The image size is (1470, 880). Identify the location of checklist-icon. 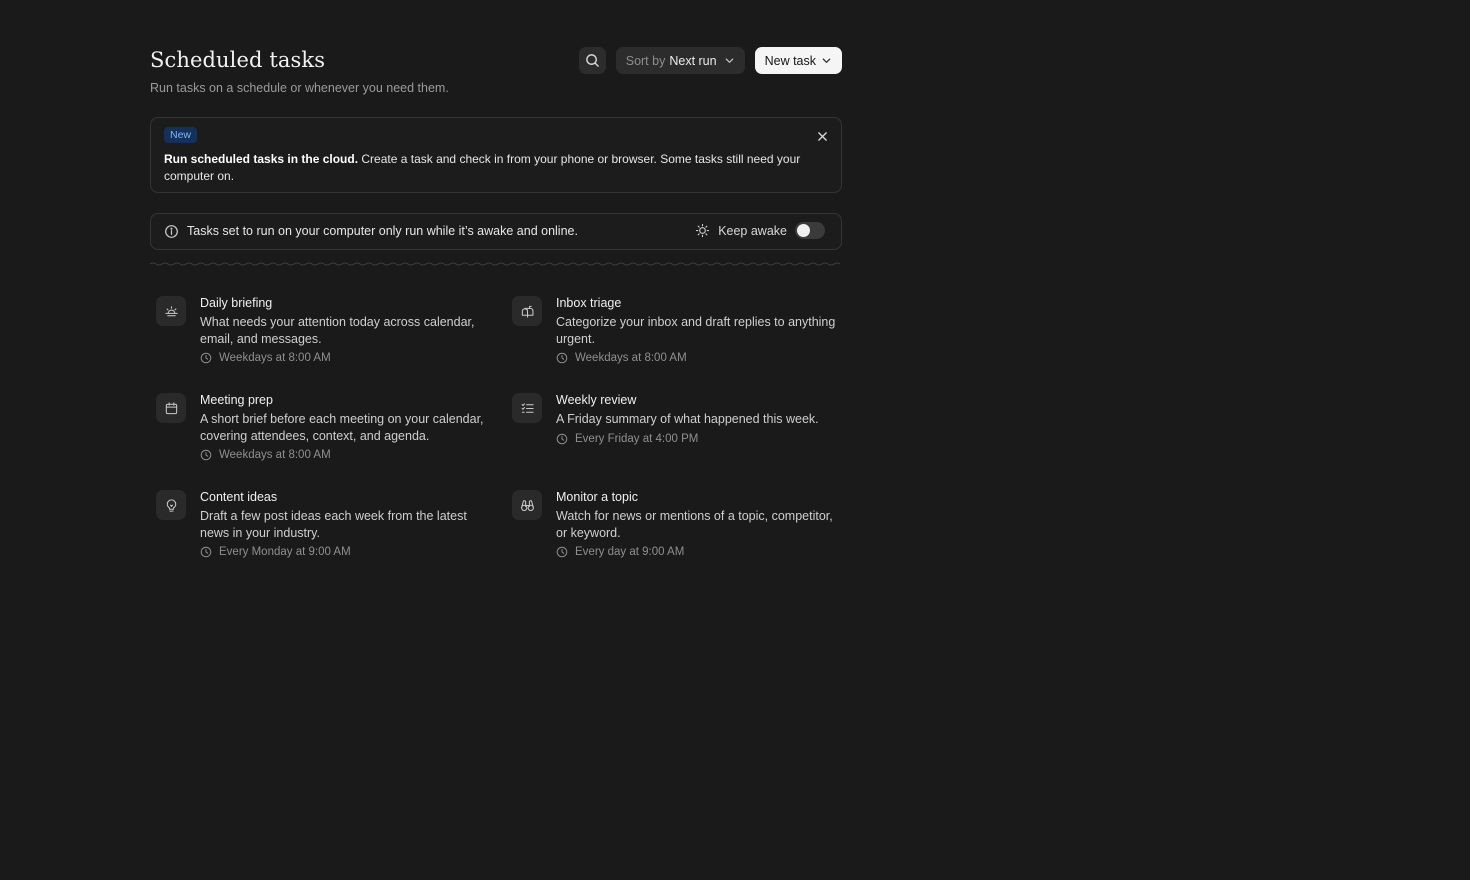
(527, 408).